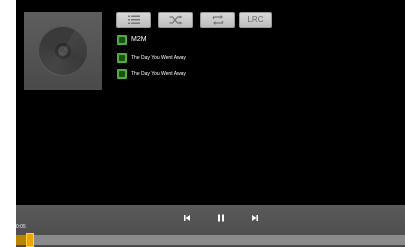 The image size is (405, 247). I want to click on artist-icon, so click(122, 40).